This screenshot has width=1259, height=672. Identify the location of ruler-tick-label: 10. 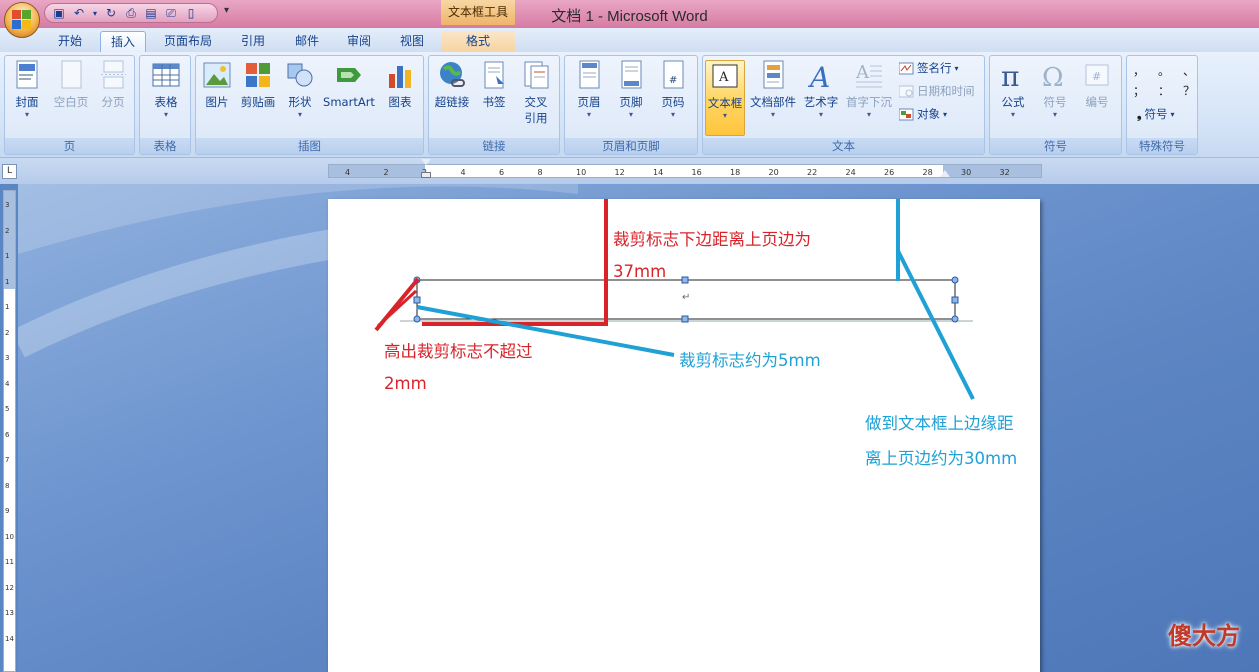
(581, 172).